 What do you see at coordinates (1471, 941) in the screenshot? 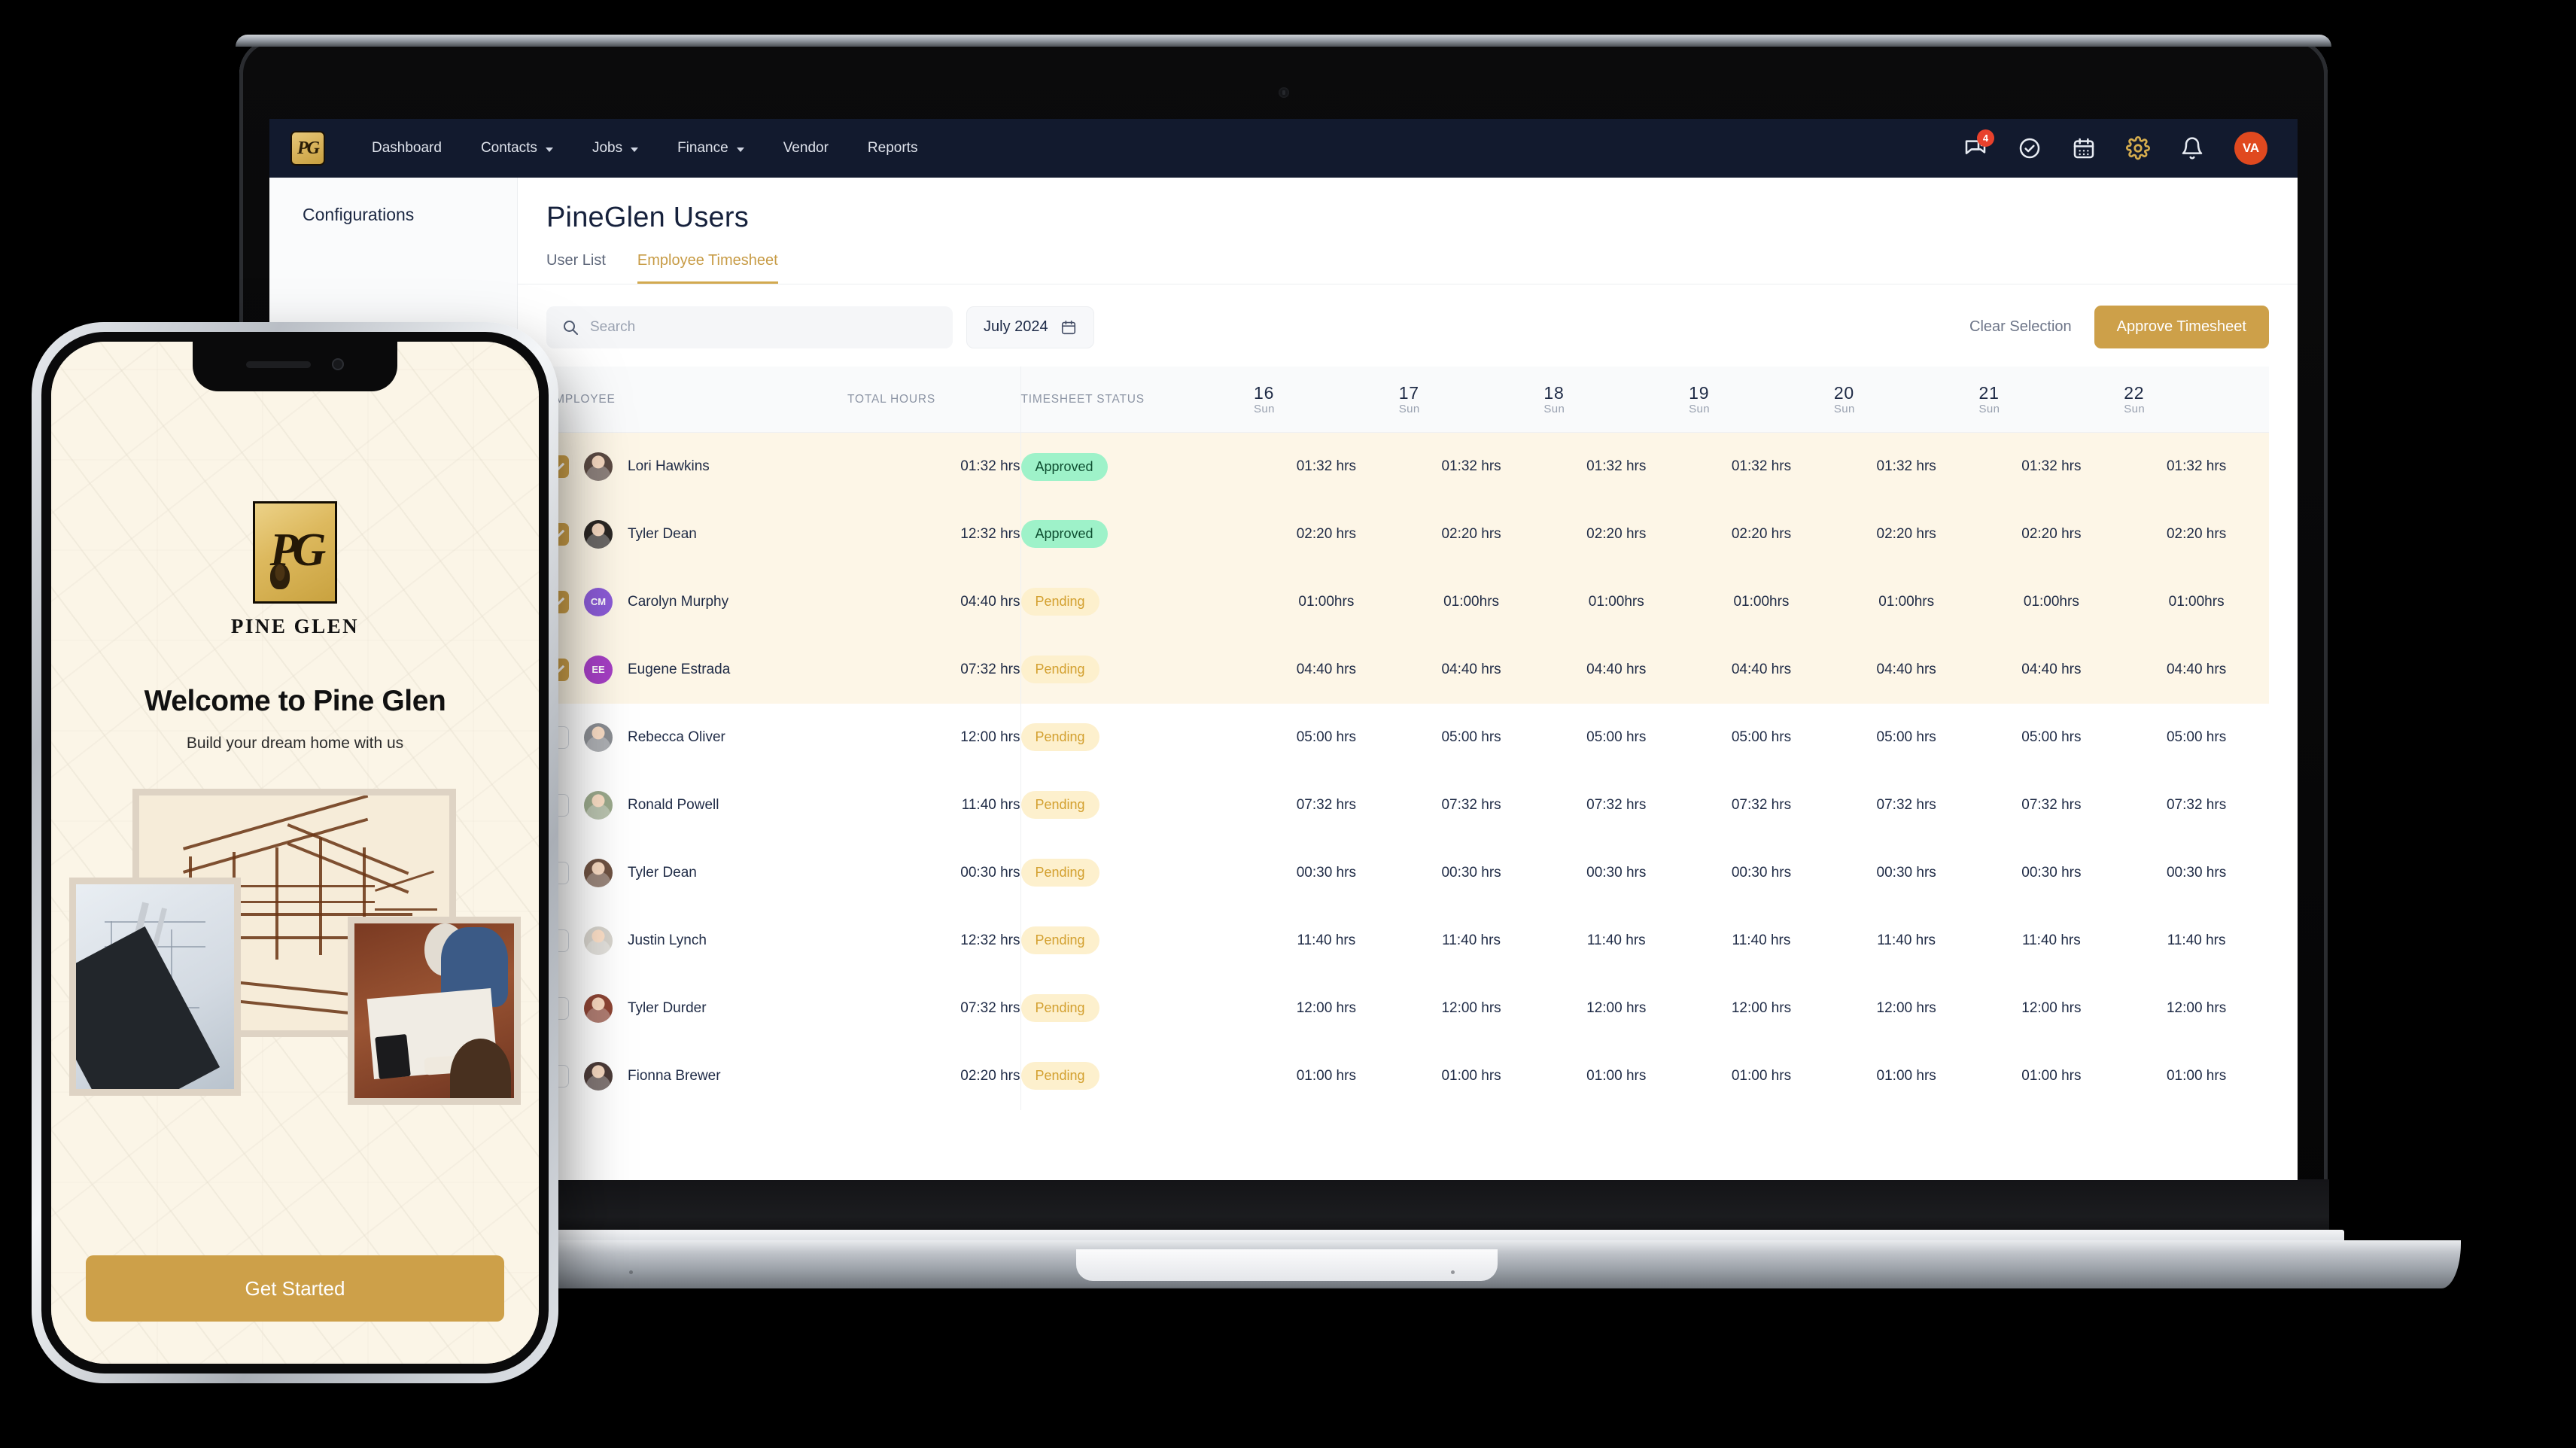
I see `cell-day-1: 11:40 hrs` at bounding box center [1471, 941].